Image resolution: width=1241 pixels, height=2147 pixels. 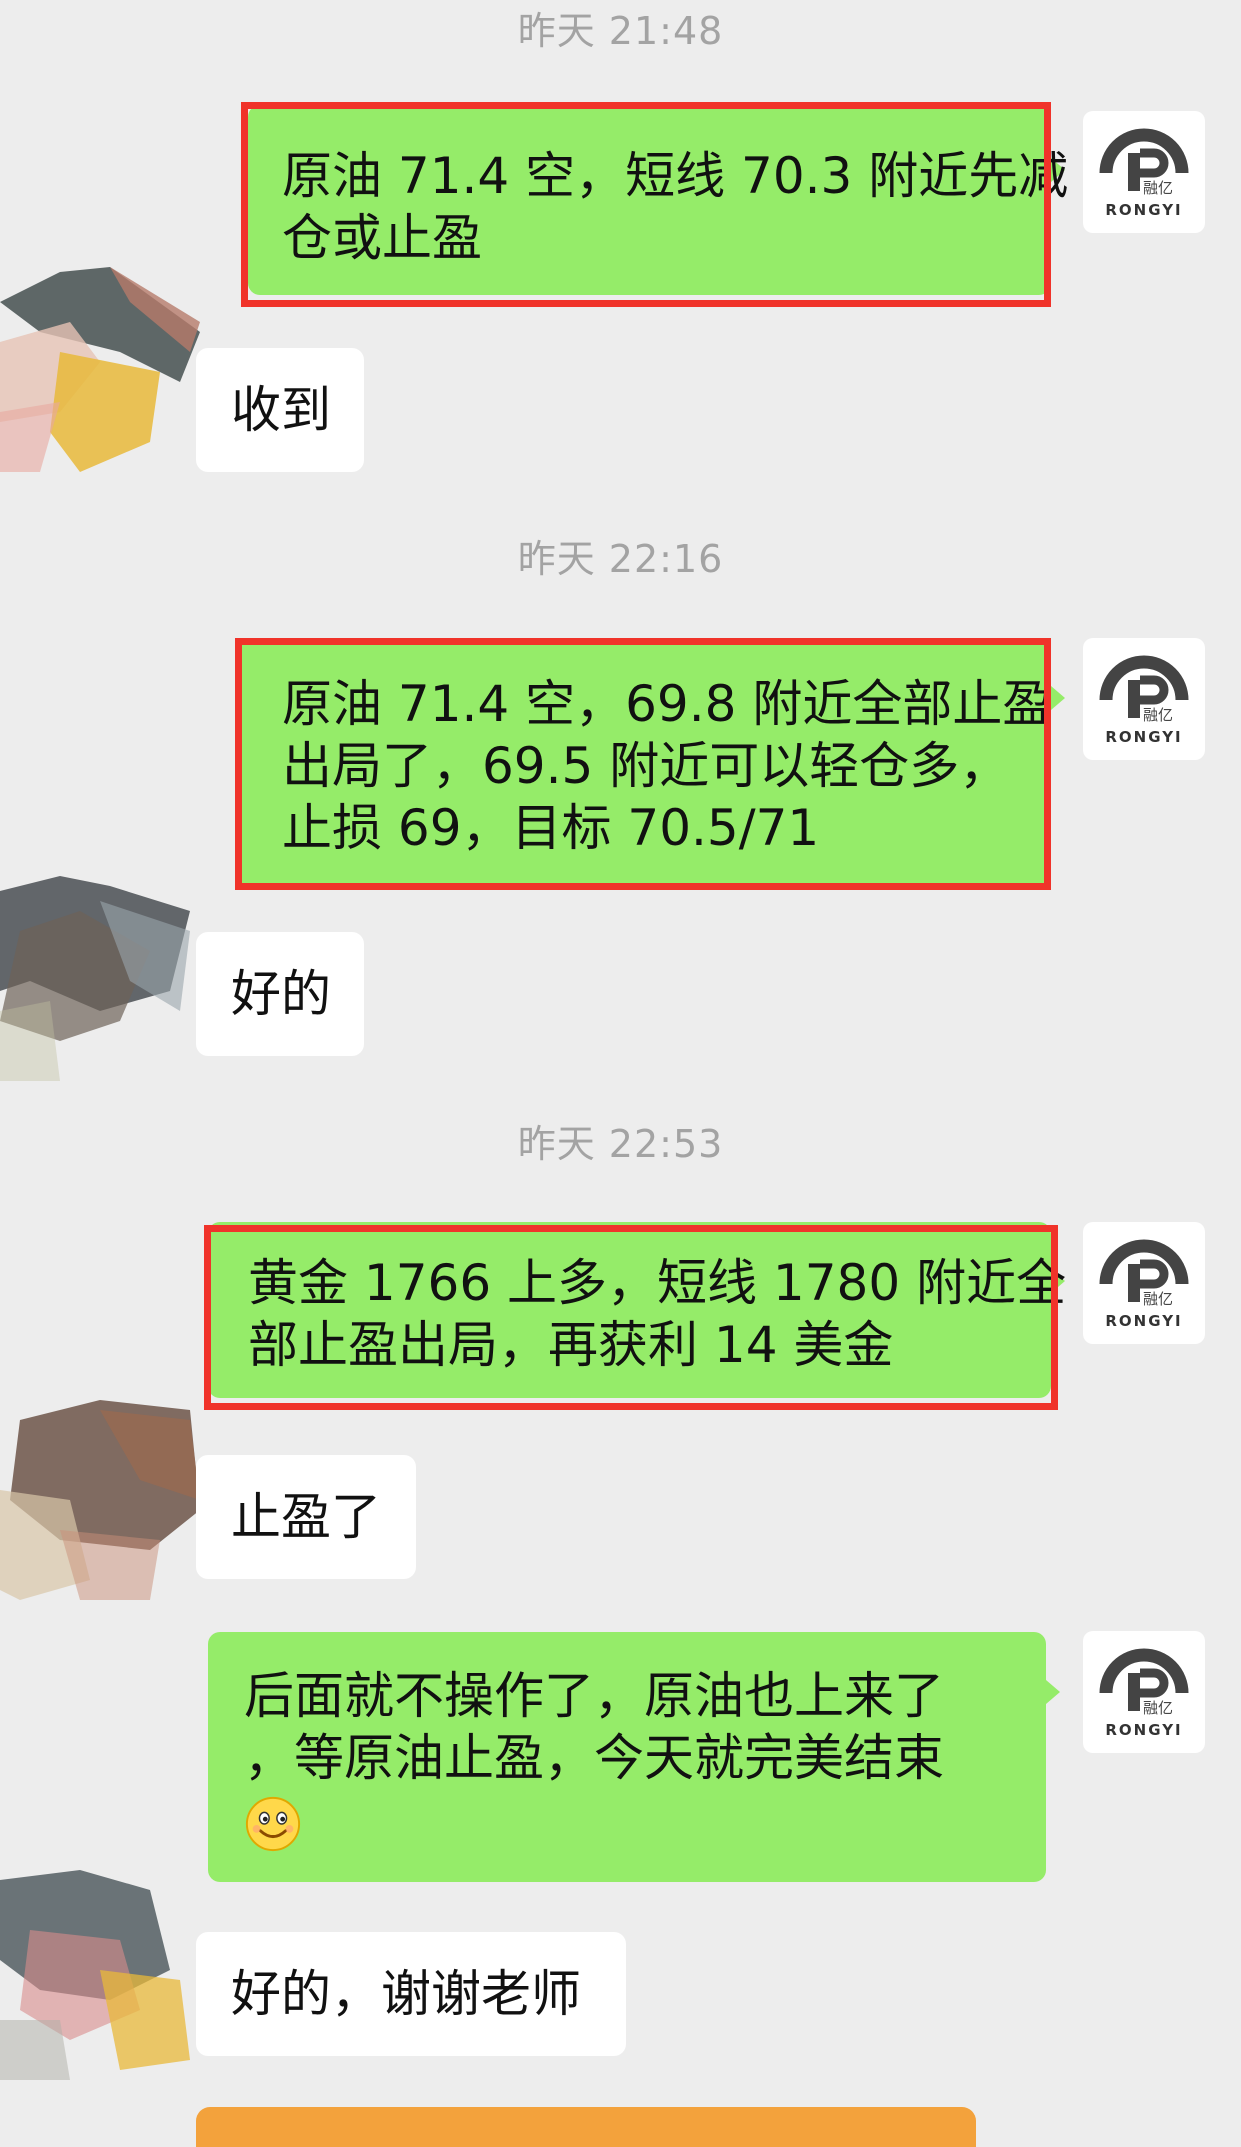 I want to click on message-line: 止盈了, so click(x=306, y=1517).